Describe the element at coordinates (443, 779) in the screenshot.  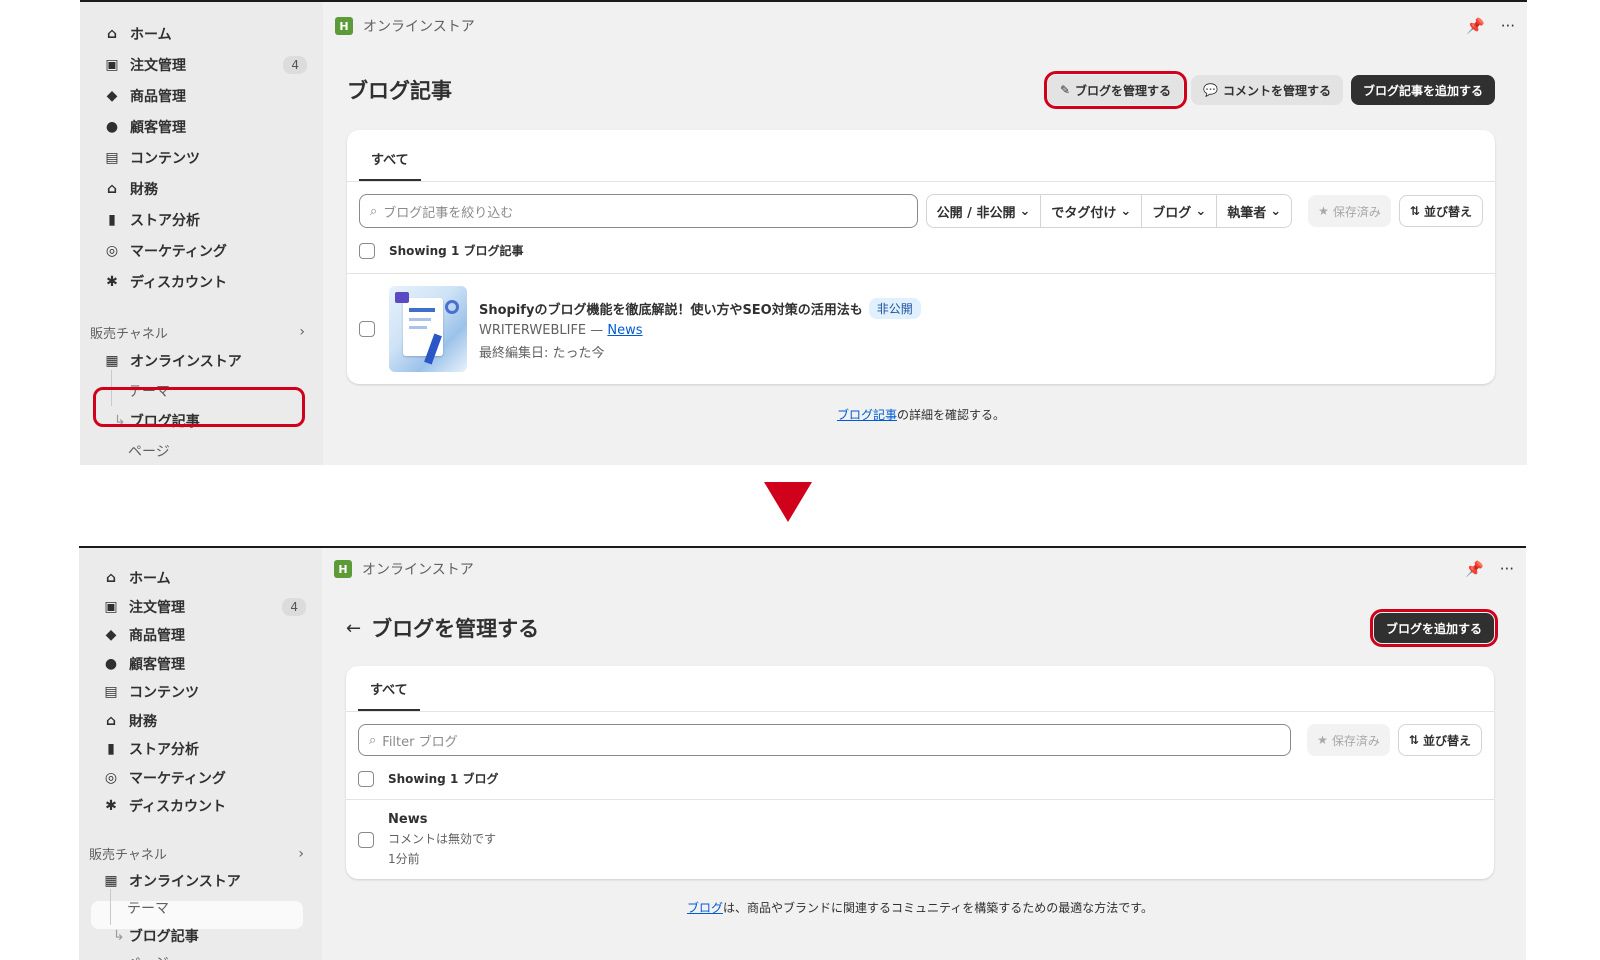
I see `showing-count: Showing 1 ブログ` at that location.